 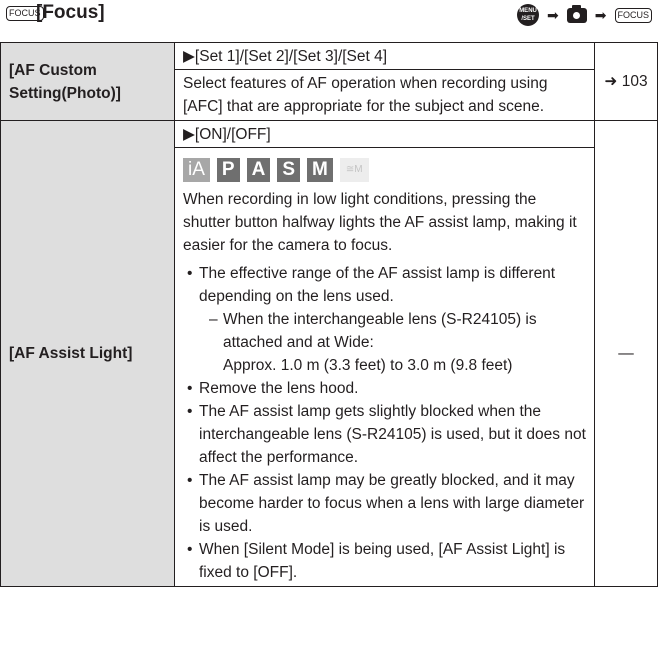 What do you see at coordinates (320, 170) in the screenshot?
I see `mode-m-icon: M` at bounding box center [320, 170].